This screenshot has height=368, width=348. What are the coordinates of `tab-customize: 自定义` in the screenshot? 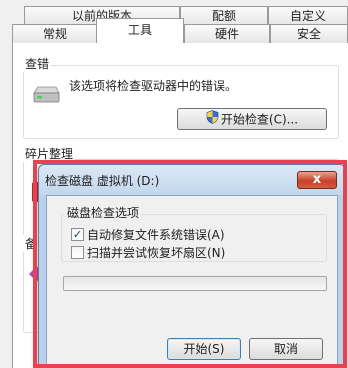 It's located at (308, 15).